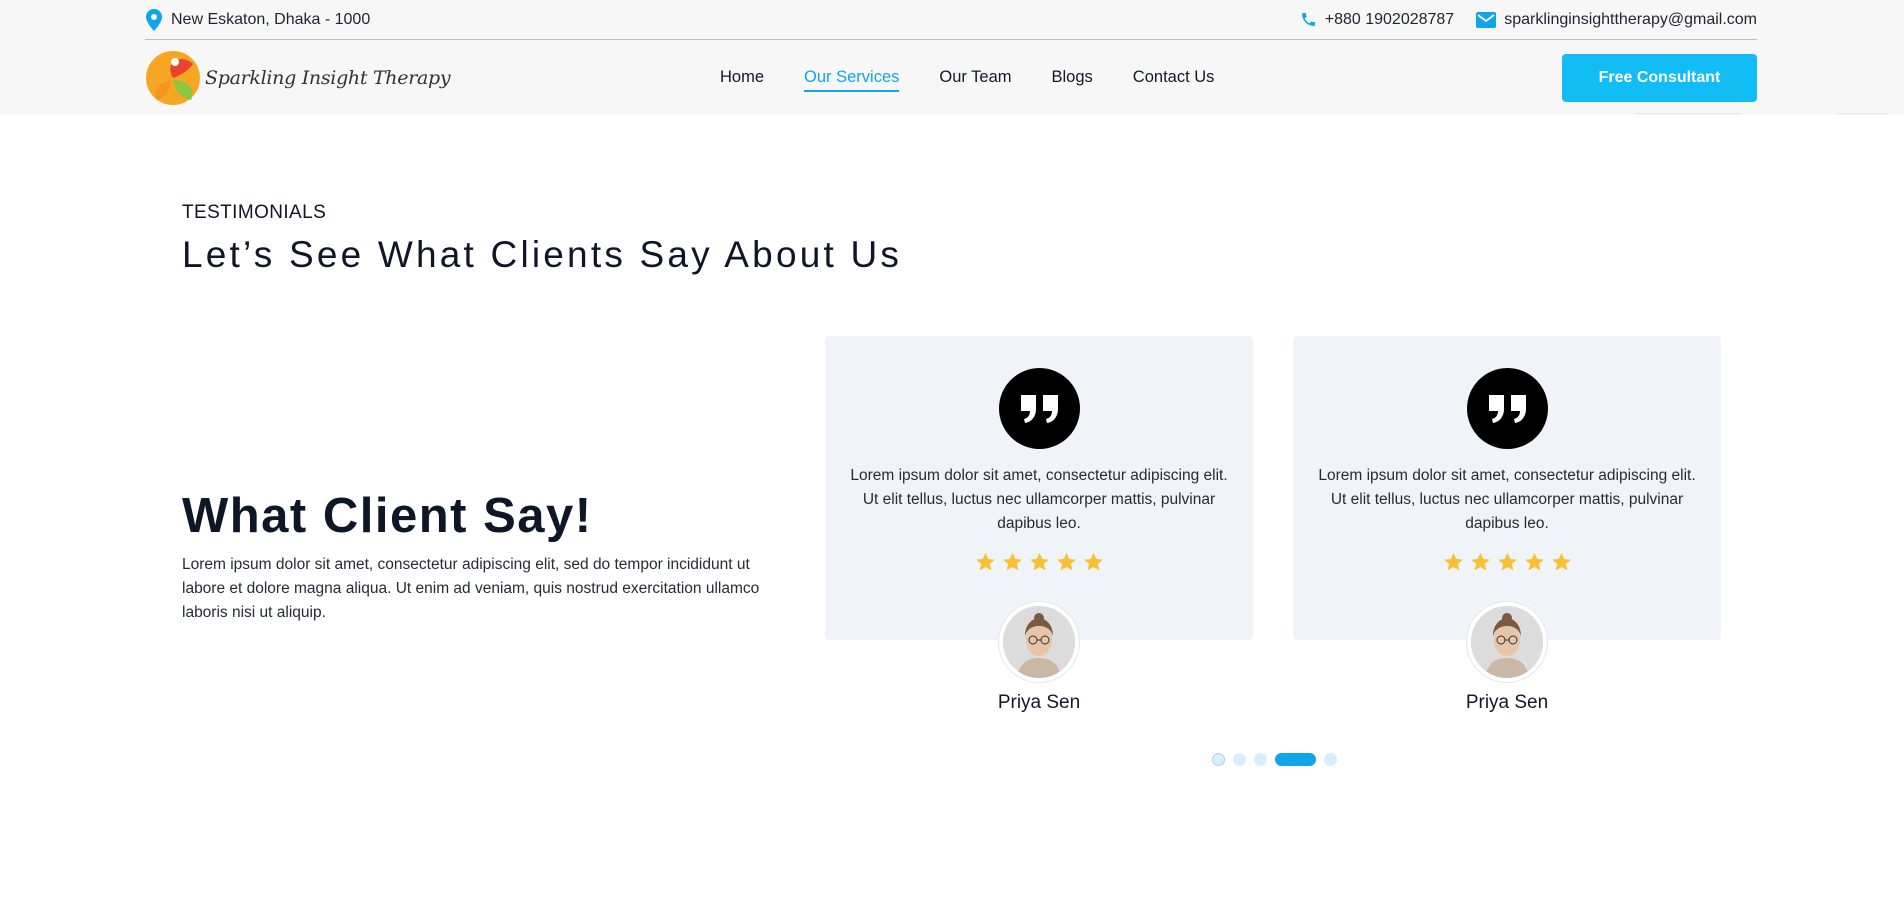 The width and height of the screenshot is (1904, 909). What do you see at coordinates (173, 78) in the screenshot?
I see `logo-mark-icon` at bounding box center [173, 78].